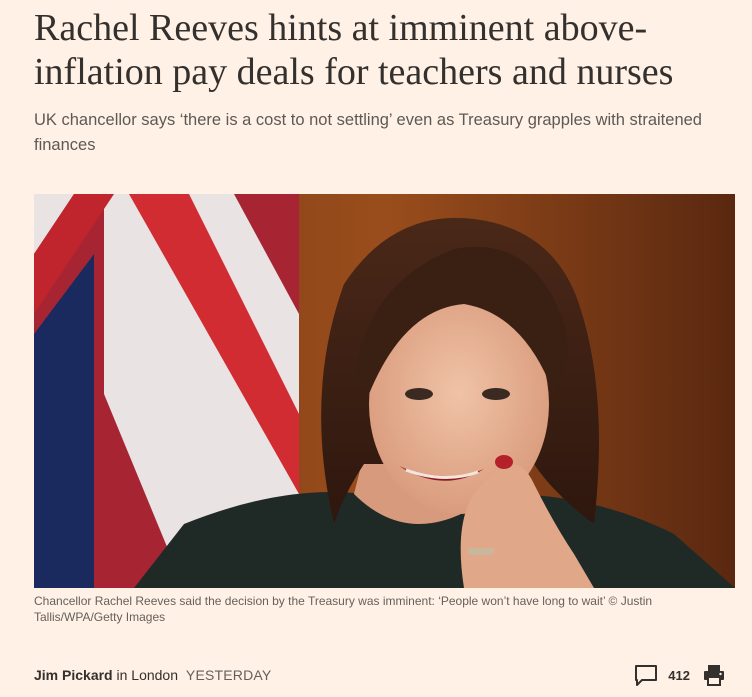 The image size is (752, 697). I want to click on author-link: Jim Pickard, so click(73, 675).